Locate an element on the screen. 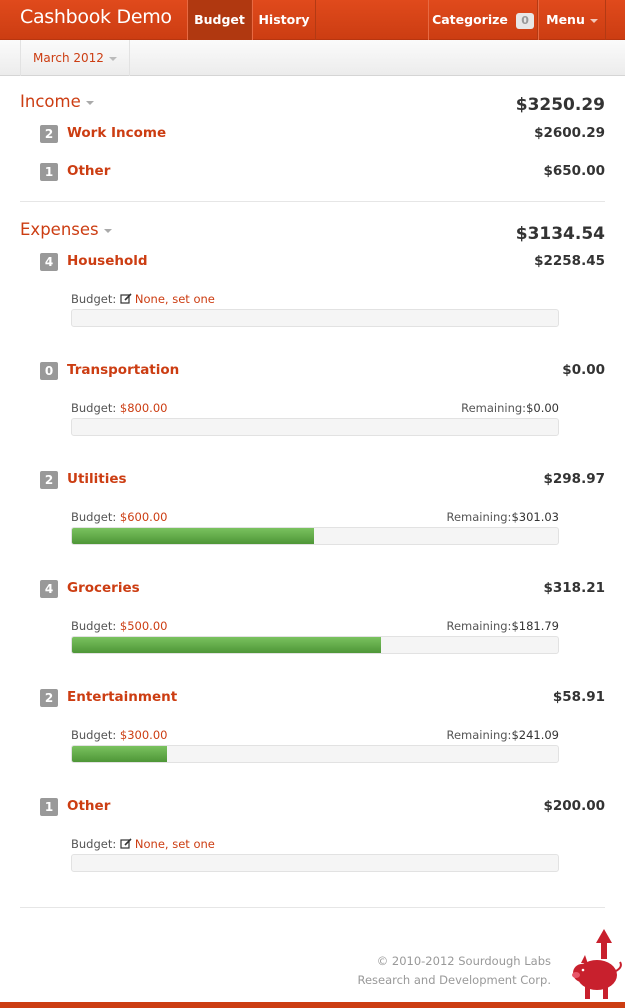 This screenshot has width=625, height=1008. budget-value-link: $800.00 is located at coordinates (144, 408).